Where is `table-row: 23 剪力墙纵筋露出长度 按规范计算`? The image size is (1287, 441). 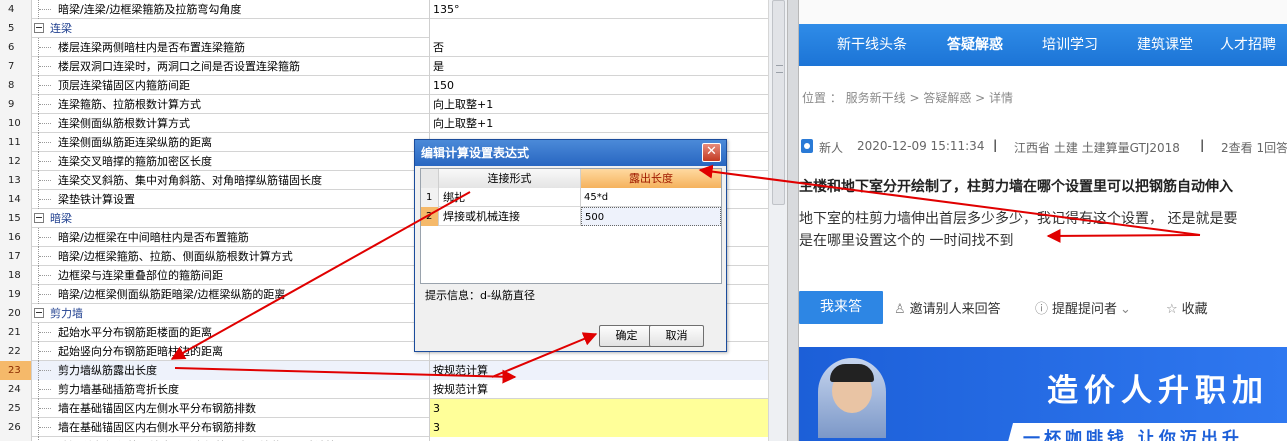 table-row: 23 剪力墙纵筋露出长度 按规范计算 is located at coordinates (384, 370).